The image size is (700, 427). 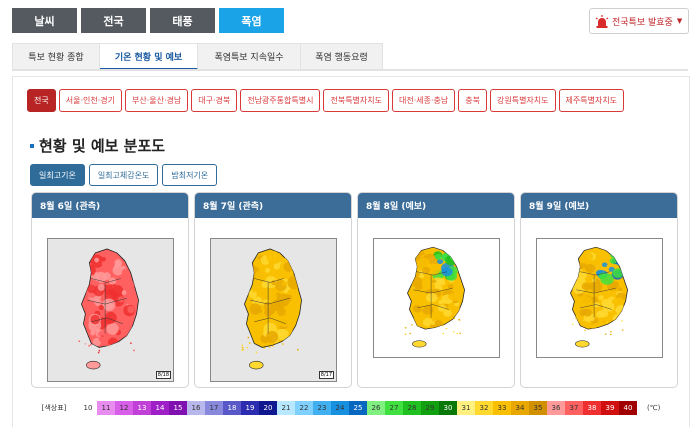 What do you see at coordinates (679, 21) in the screenshot?
I see `chevron-down-icon: ▼` at bounding box center [679, 21].